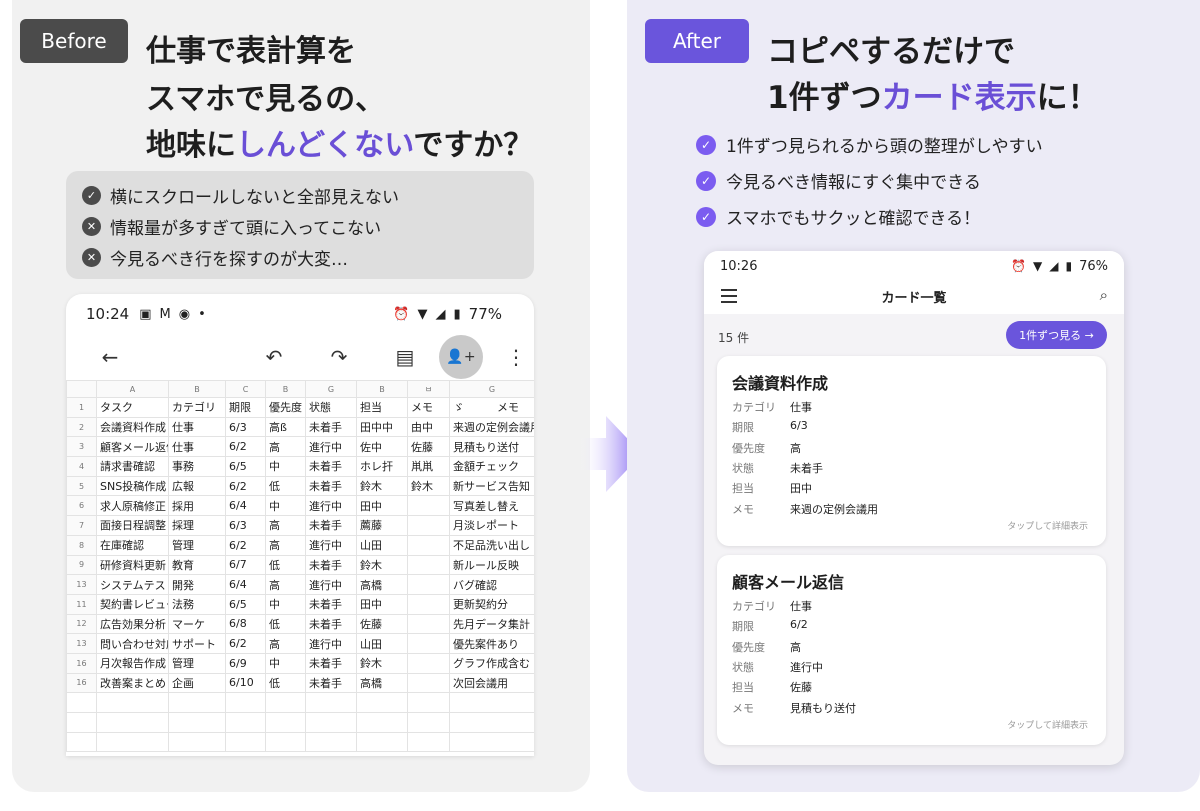 The width and height of the screenshot is (1200, 811). What do you see at coordinates (132, 643) in the screenshot?
I see `sheet-cell: 問い合わせ対応` at bounding box center [132, 643].